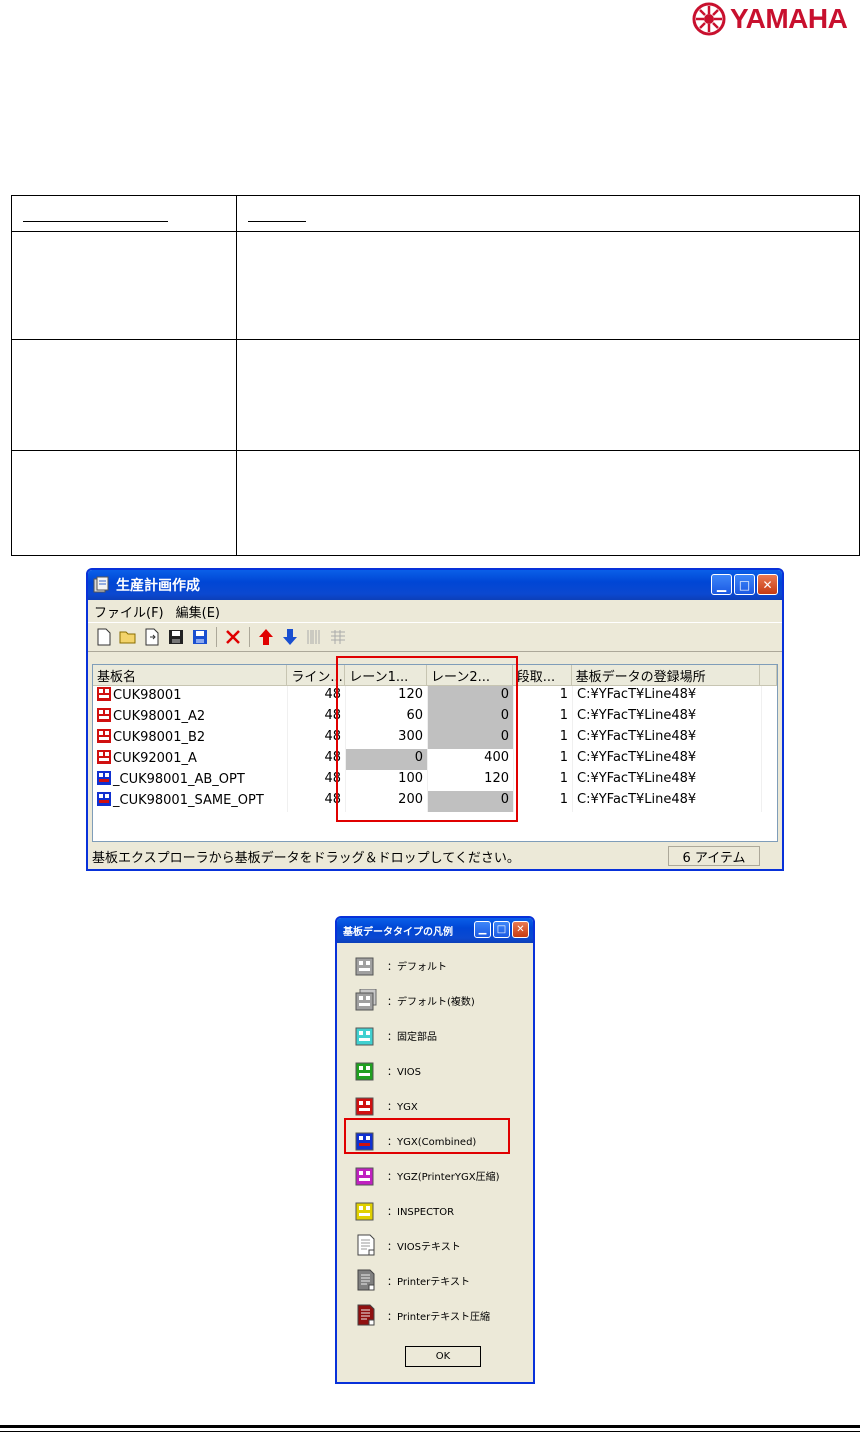  What do you see at coordinates (364, 1211) in the screenshot?
I see `inspector-icon` at bounding box center [364, 1211].